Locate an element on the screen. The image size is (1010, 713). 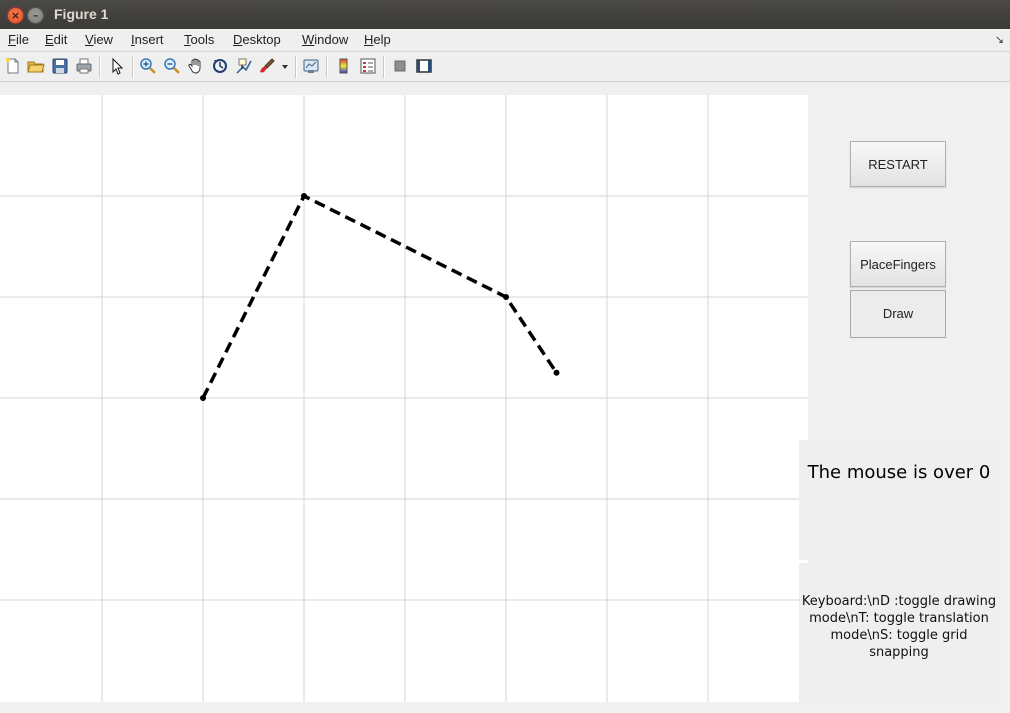
restart-button: RESTART is located at coordinates (898, 164).